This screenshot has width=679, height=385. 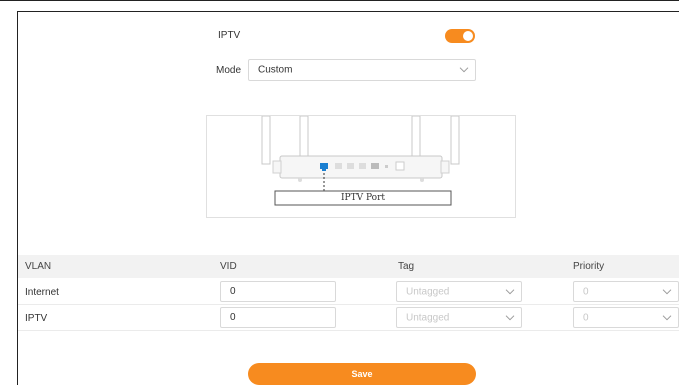 What do you see at coordinates (460, 36) in the screenshot?
I see `iptv-toggle` at bounding box center [460, 36].